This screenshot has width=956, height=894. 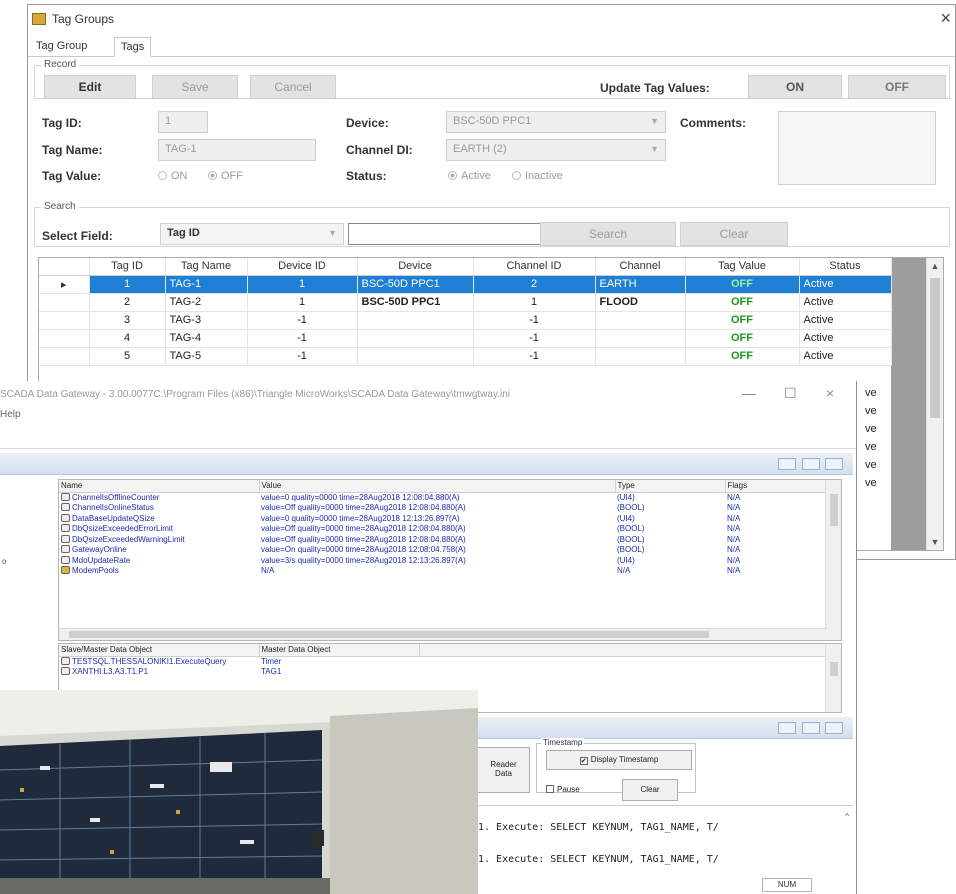 What do you see at coordinates (60, 64) in the screenshot?
I see `record-legend: Record` at bounding box center [60, 64].